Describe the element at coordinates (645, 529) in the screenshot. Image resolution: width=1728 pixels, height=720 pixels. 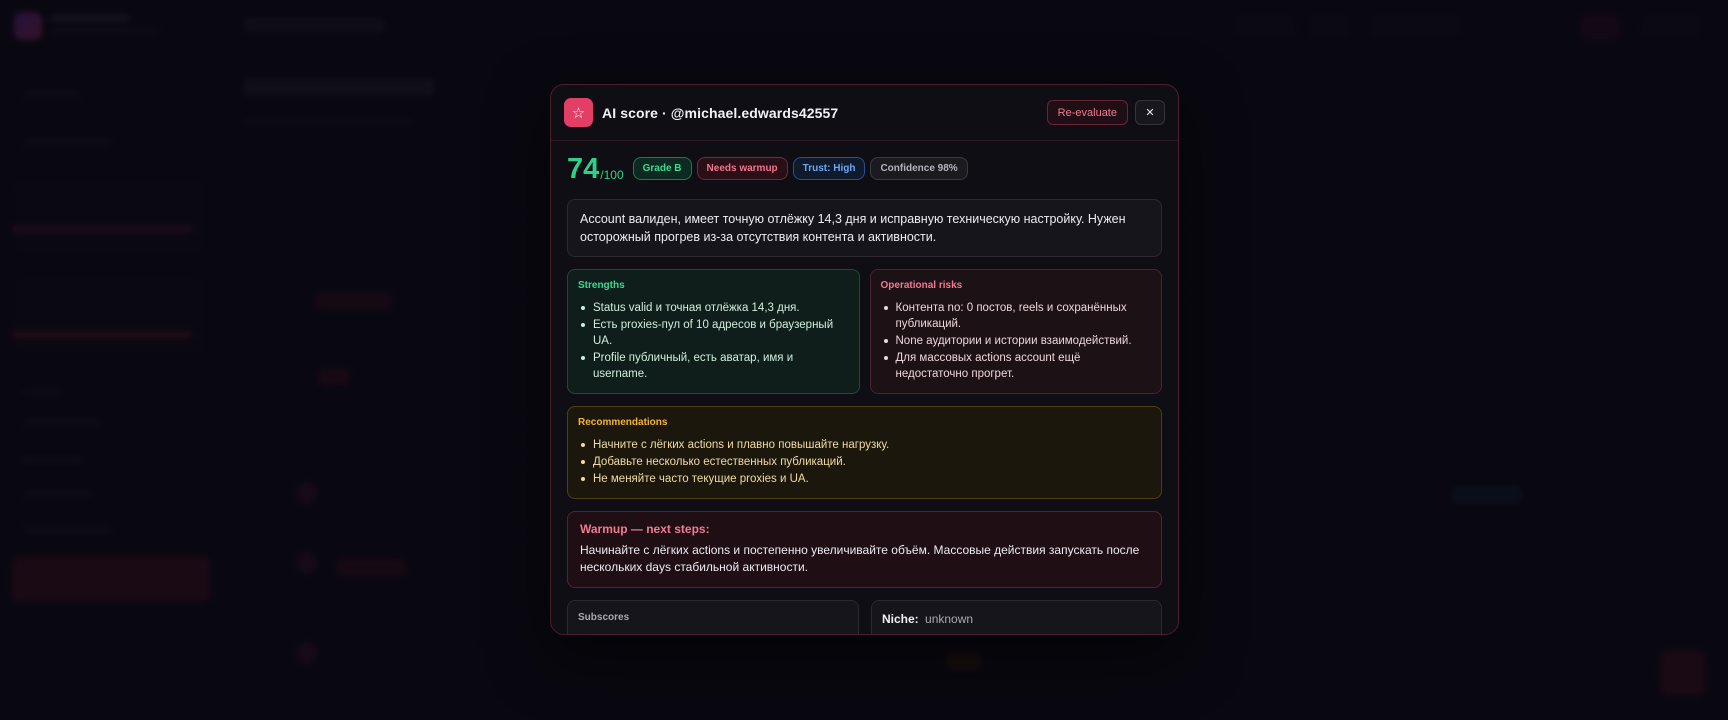
I see `warmup-title: Warmup — next steps:` at that location.